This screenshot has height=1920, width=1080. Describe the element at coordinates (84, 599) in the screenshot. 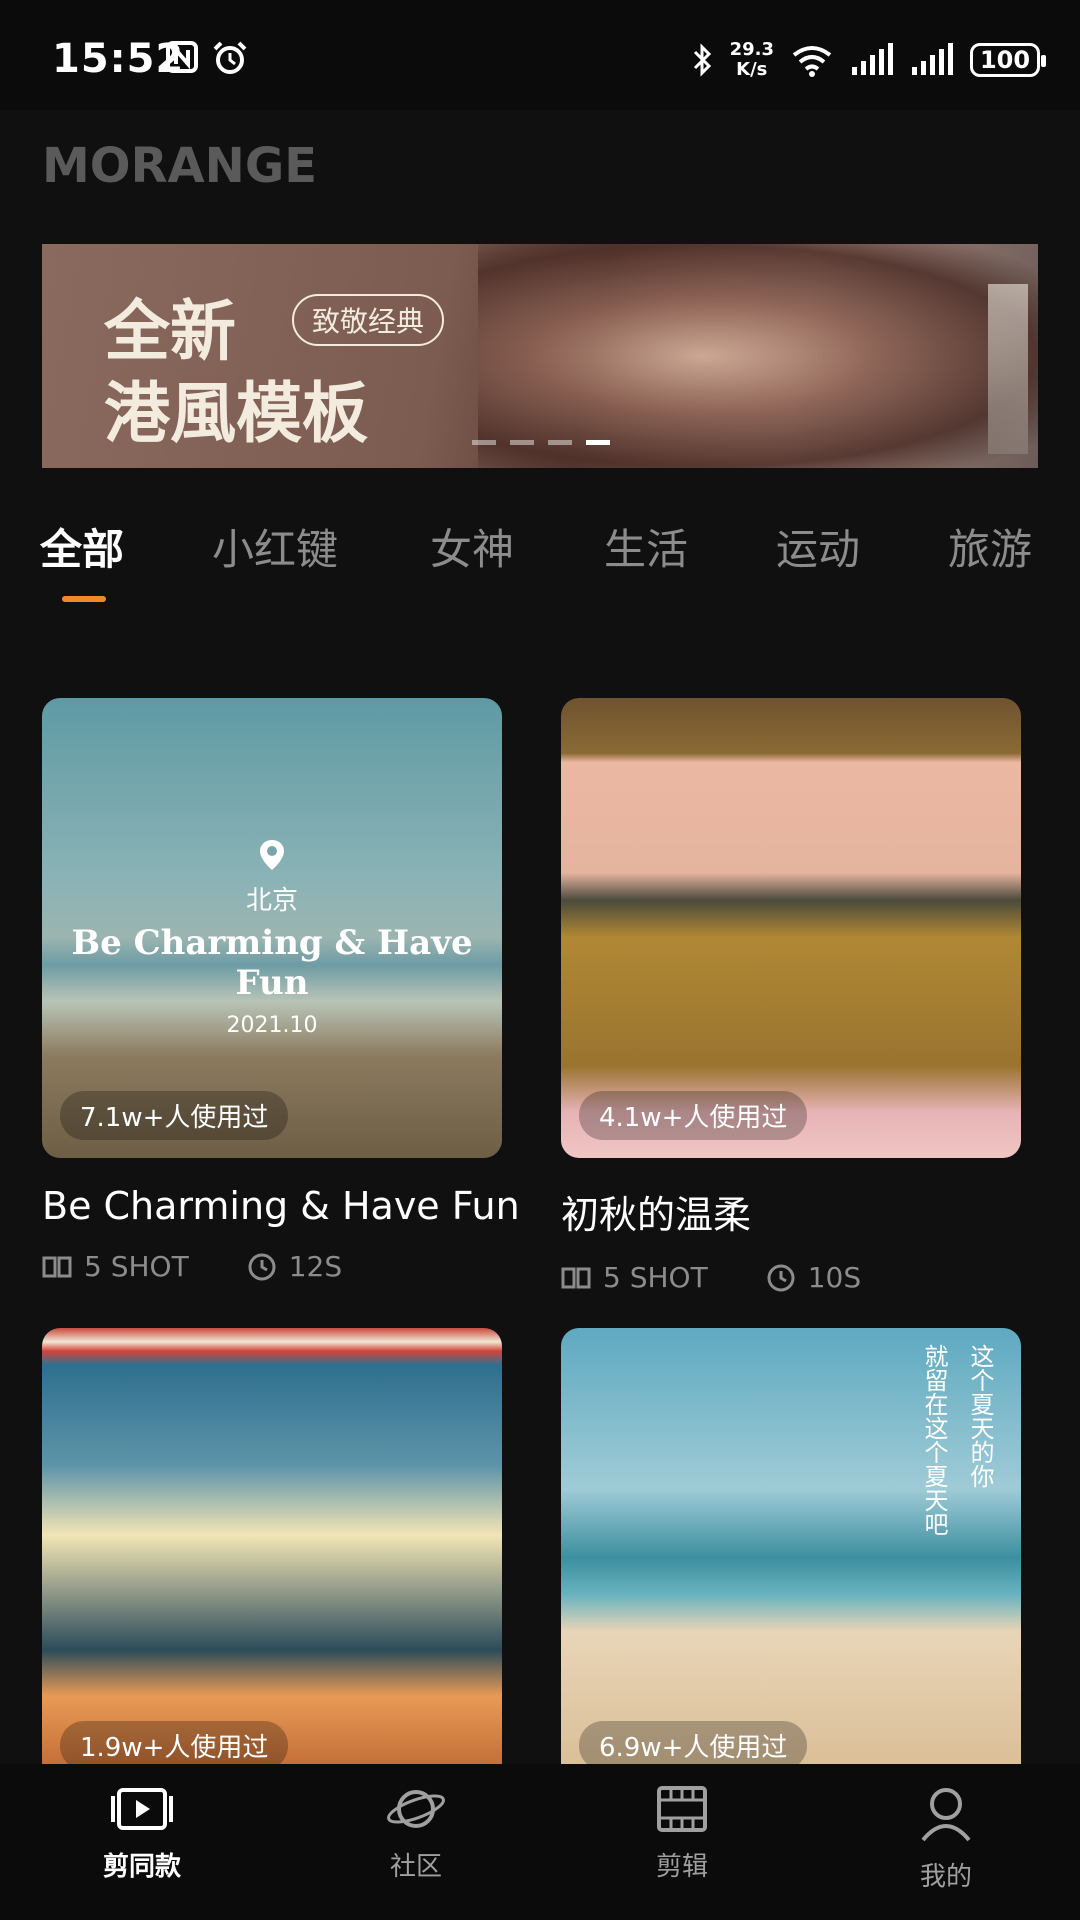

I see `active-tab-indicator` at that location.